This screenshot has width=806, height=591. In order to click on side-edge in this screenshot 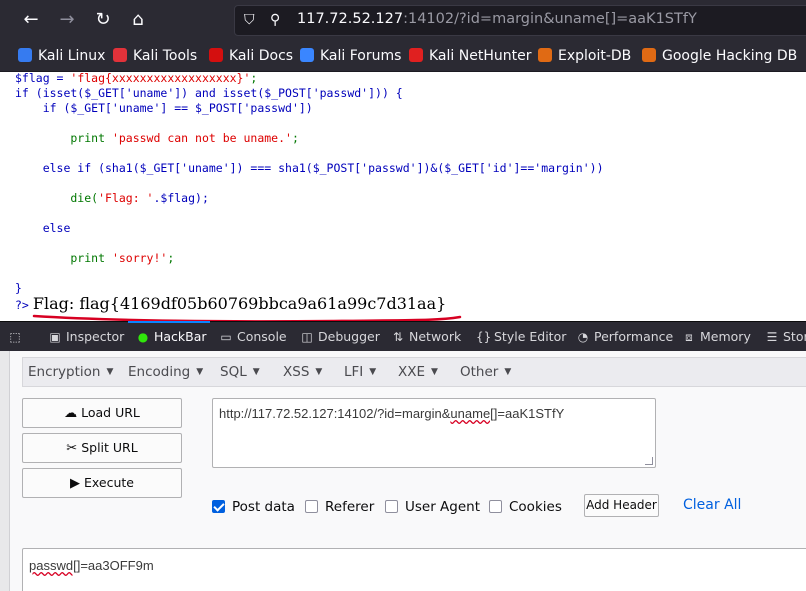, I will do `click(5, 471)`.